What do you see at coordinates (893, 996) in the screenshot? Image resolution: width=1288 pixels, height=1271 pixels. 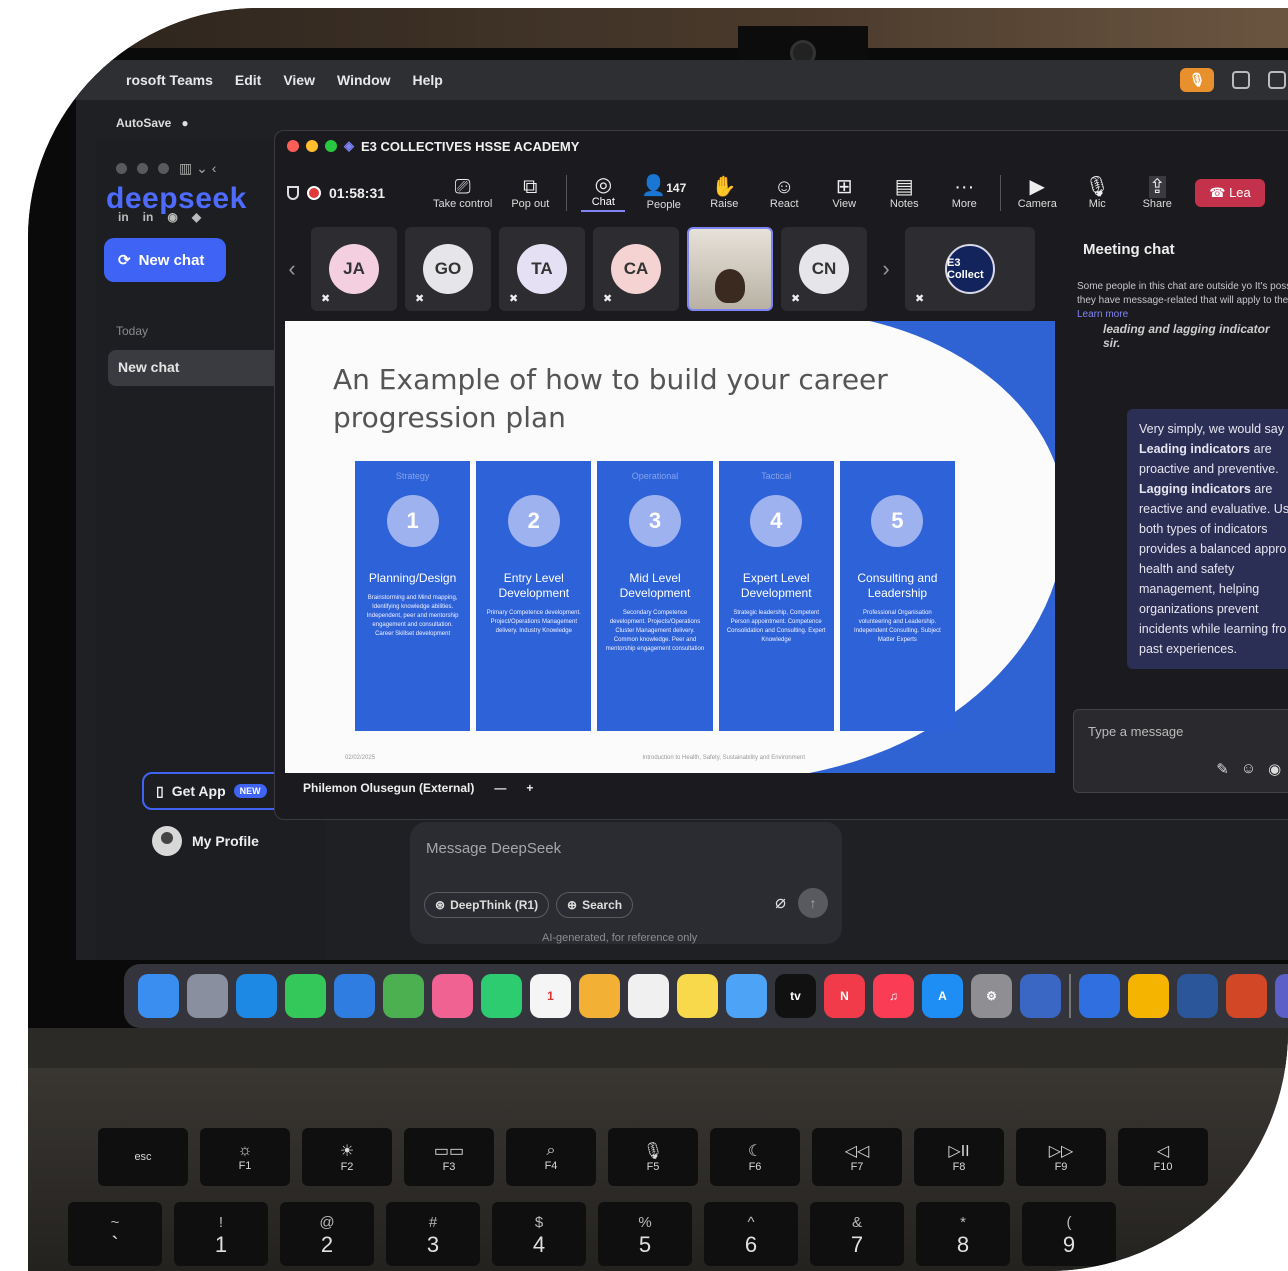 I see `music-icon: ♫` at bounding box center [893, 996].